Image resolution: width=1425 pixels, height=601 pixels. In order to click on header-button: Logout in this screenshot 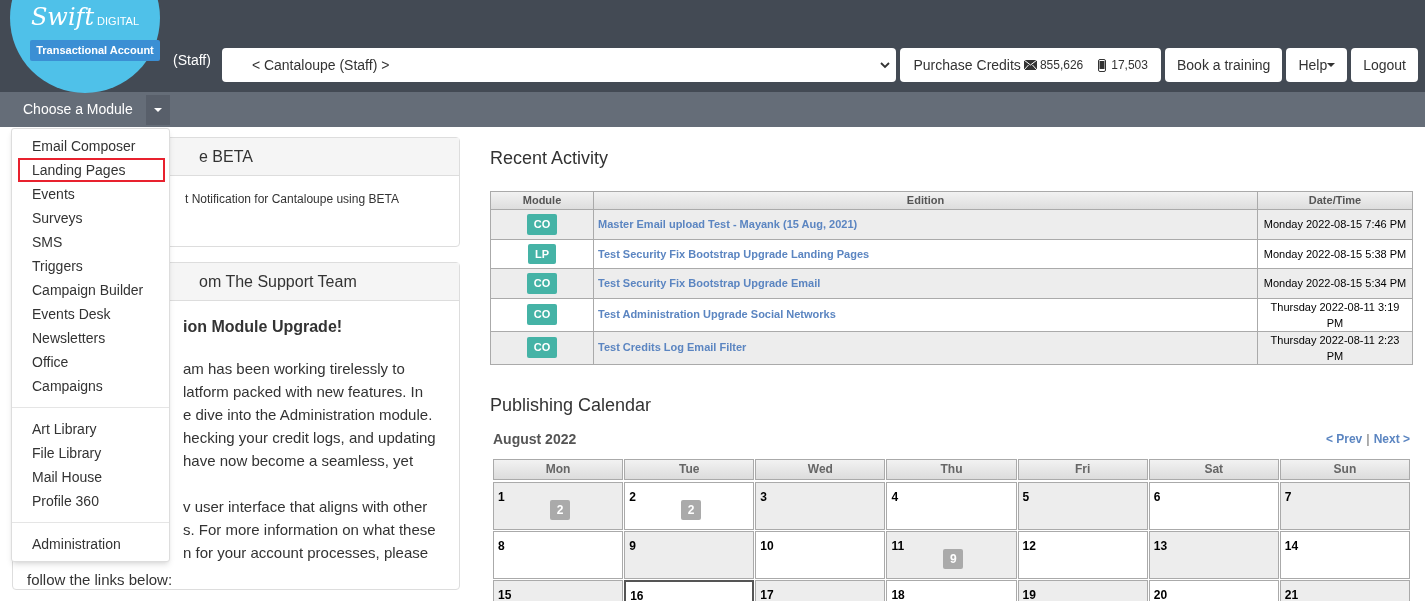, I will do `click(1384, 65)`.